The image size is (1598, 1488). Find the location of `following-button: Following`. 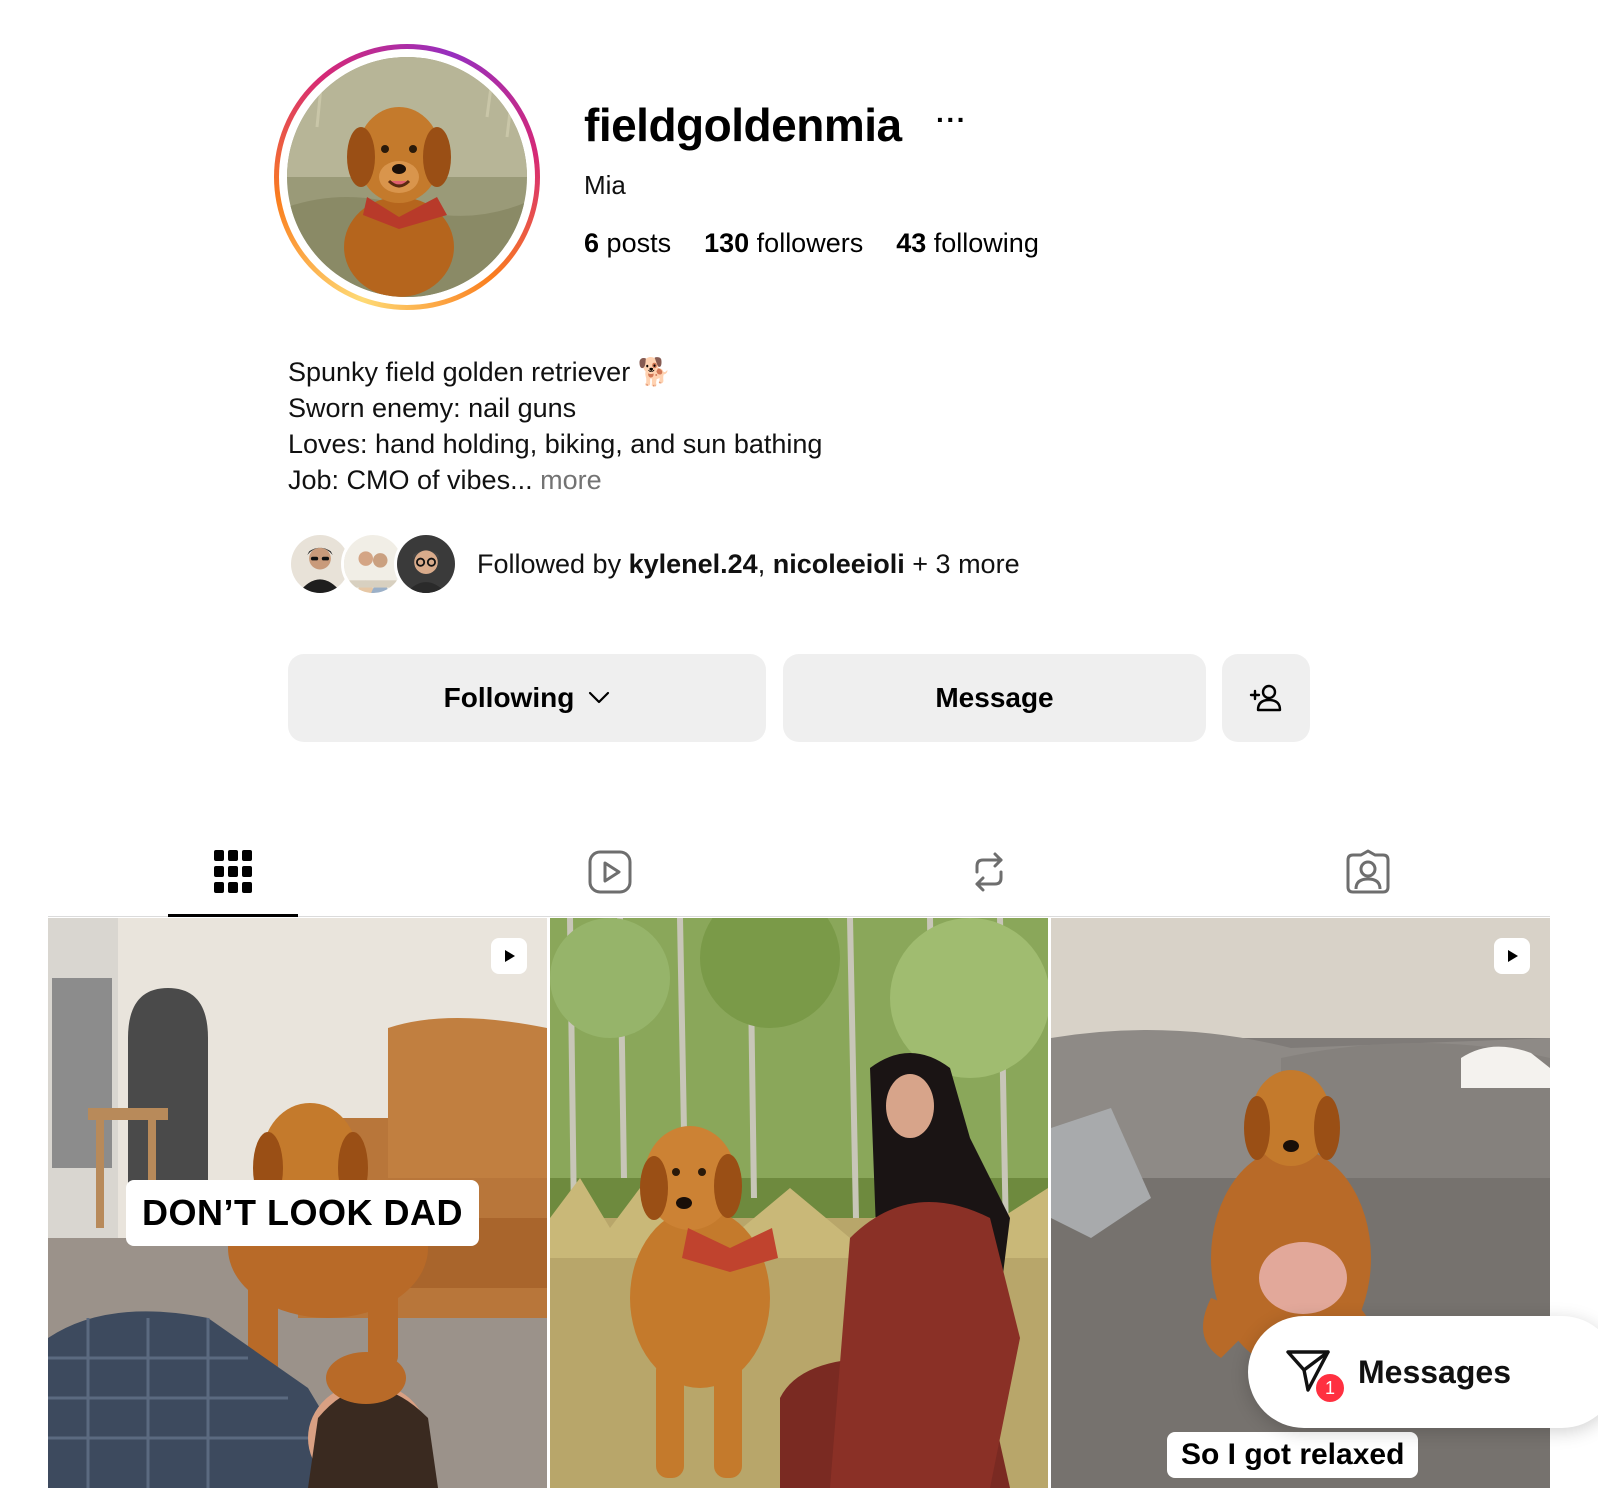

following-button: Following is located at coordinates (527, 698).